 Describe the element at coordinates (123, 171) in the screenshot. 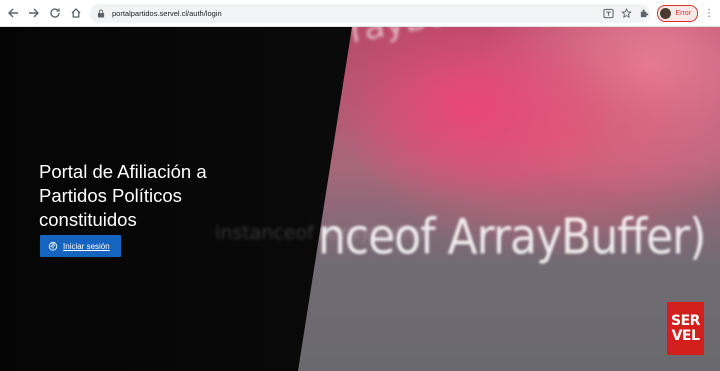

I see `title-line-1: Portal de Afiliación a` at that location.